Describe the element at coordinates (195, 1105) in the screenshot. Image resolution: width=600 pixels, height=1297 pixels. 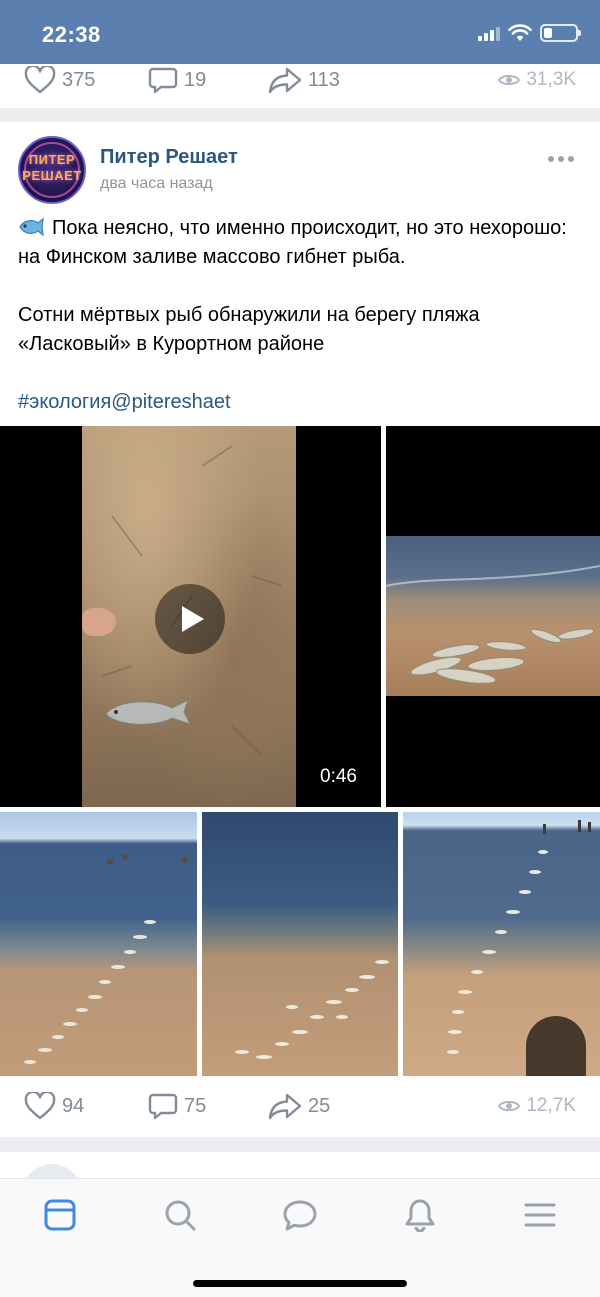
I see `comment-count: 75` at that location.